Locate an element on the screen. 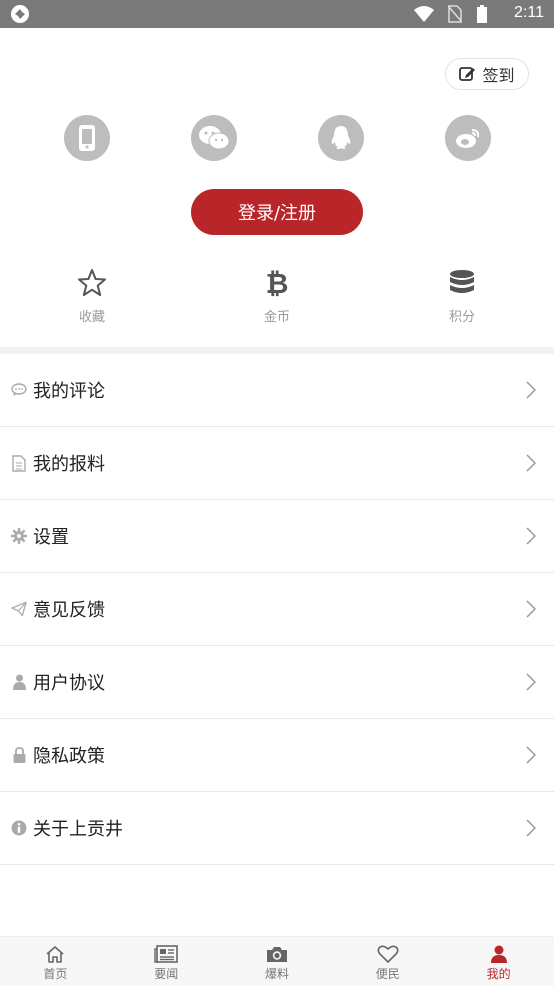  login-register-button: 登录/注册 is located at coordinates (277, 212).